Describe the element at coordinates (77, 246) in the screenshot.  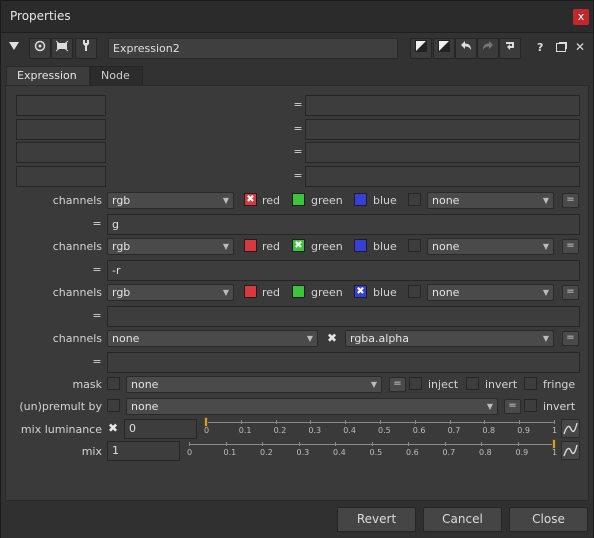
I see `channels-label: channels` at that location.